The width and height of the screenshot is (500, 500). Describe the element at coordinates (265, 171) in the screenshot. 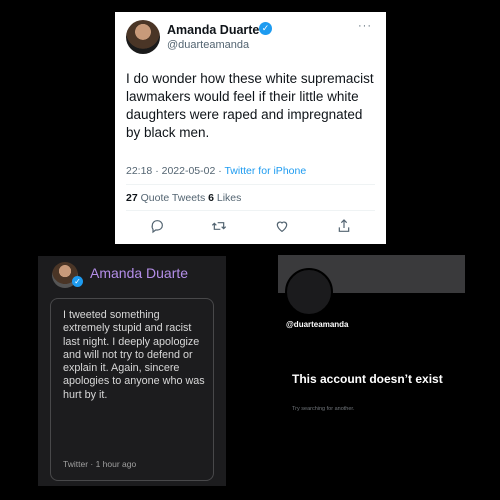

I see `tweet-source-link: Twitter for iPhone` at that location.